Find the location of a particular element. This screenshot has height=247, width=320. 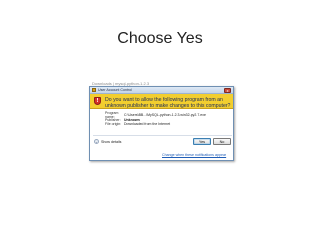

change-notifications-link: Change when these notifications appear is located at coordinates (194, 155).